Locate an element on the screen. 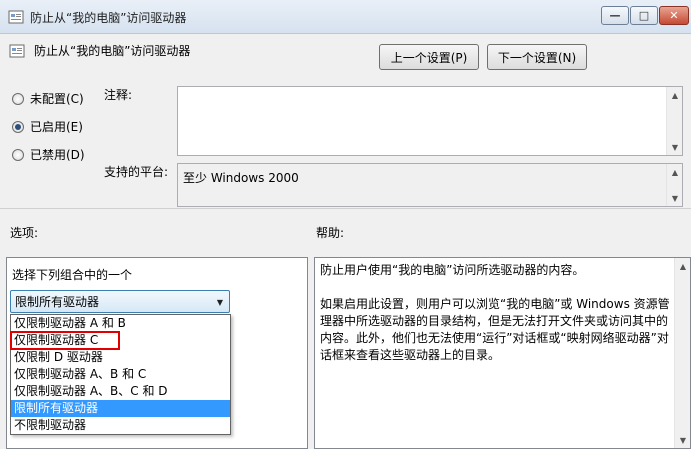  comment-textarea: ▲ ▼ is located at coordinates (430, 121).